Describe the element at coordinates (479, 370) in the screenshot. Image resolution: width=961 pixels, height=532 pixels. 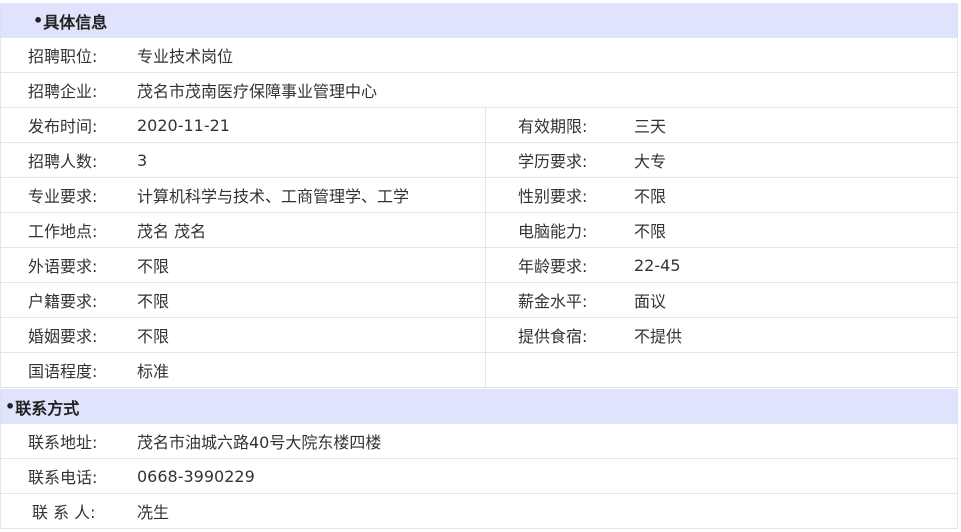
I see `row-mandarin: 国语程度: 标准` at that location.